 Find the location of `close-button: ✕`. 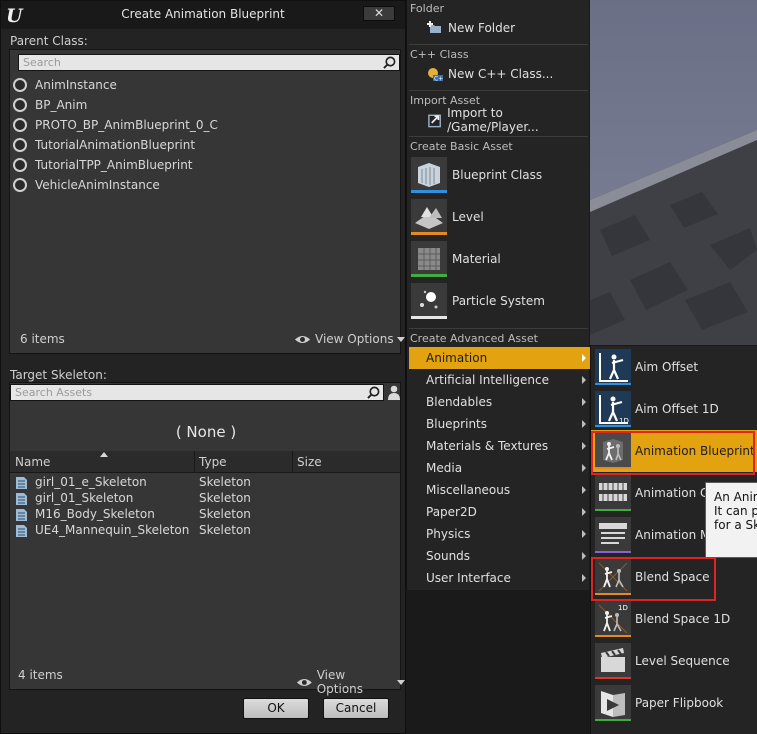

close-button: ✕ is located at coordinates (379, 13).